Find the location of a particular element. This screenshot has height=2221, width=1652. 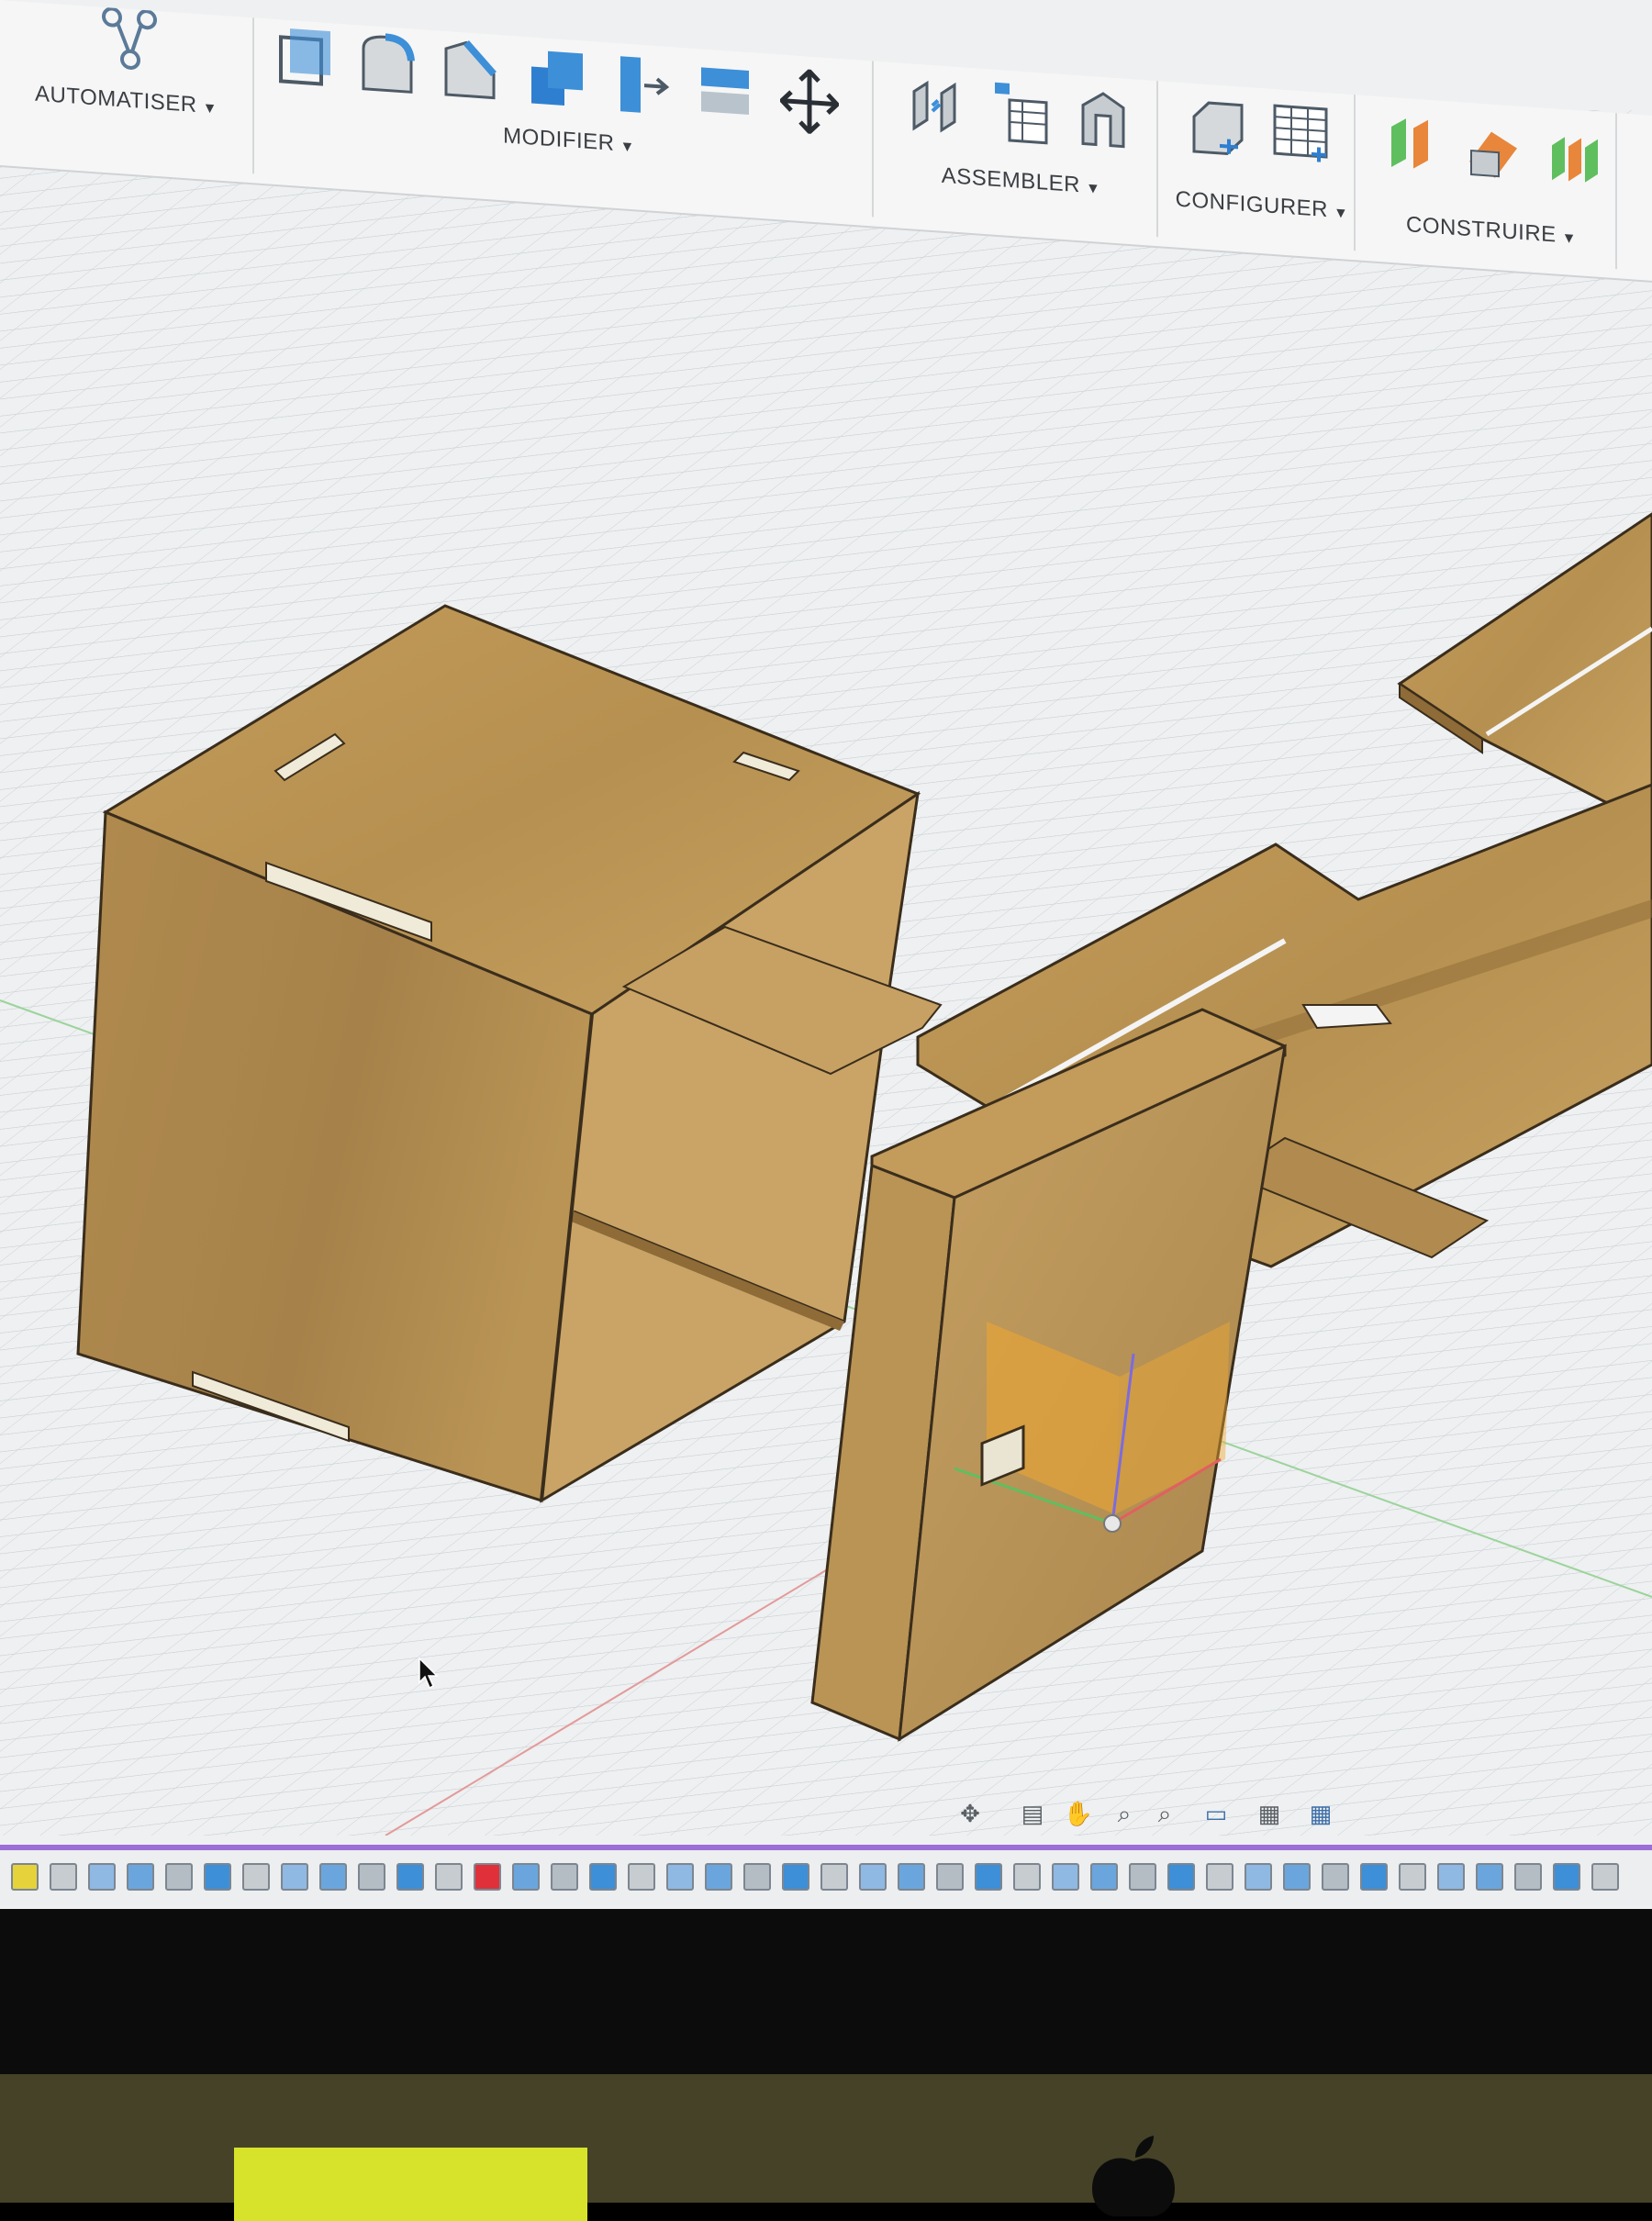

orbit-icon: ✥ is located at coordinates (970, 1814).